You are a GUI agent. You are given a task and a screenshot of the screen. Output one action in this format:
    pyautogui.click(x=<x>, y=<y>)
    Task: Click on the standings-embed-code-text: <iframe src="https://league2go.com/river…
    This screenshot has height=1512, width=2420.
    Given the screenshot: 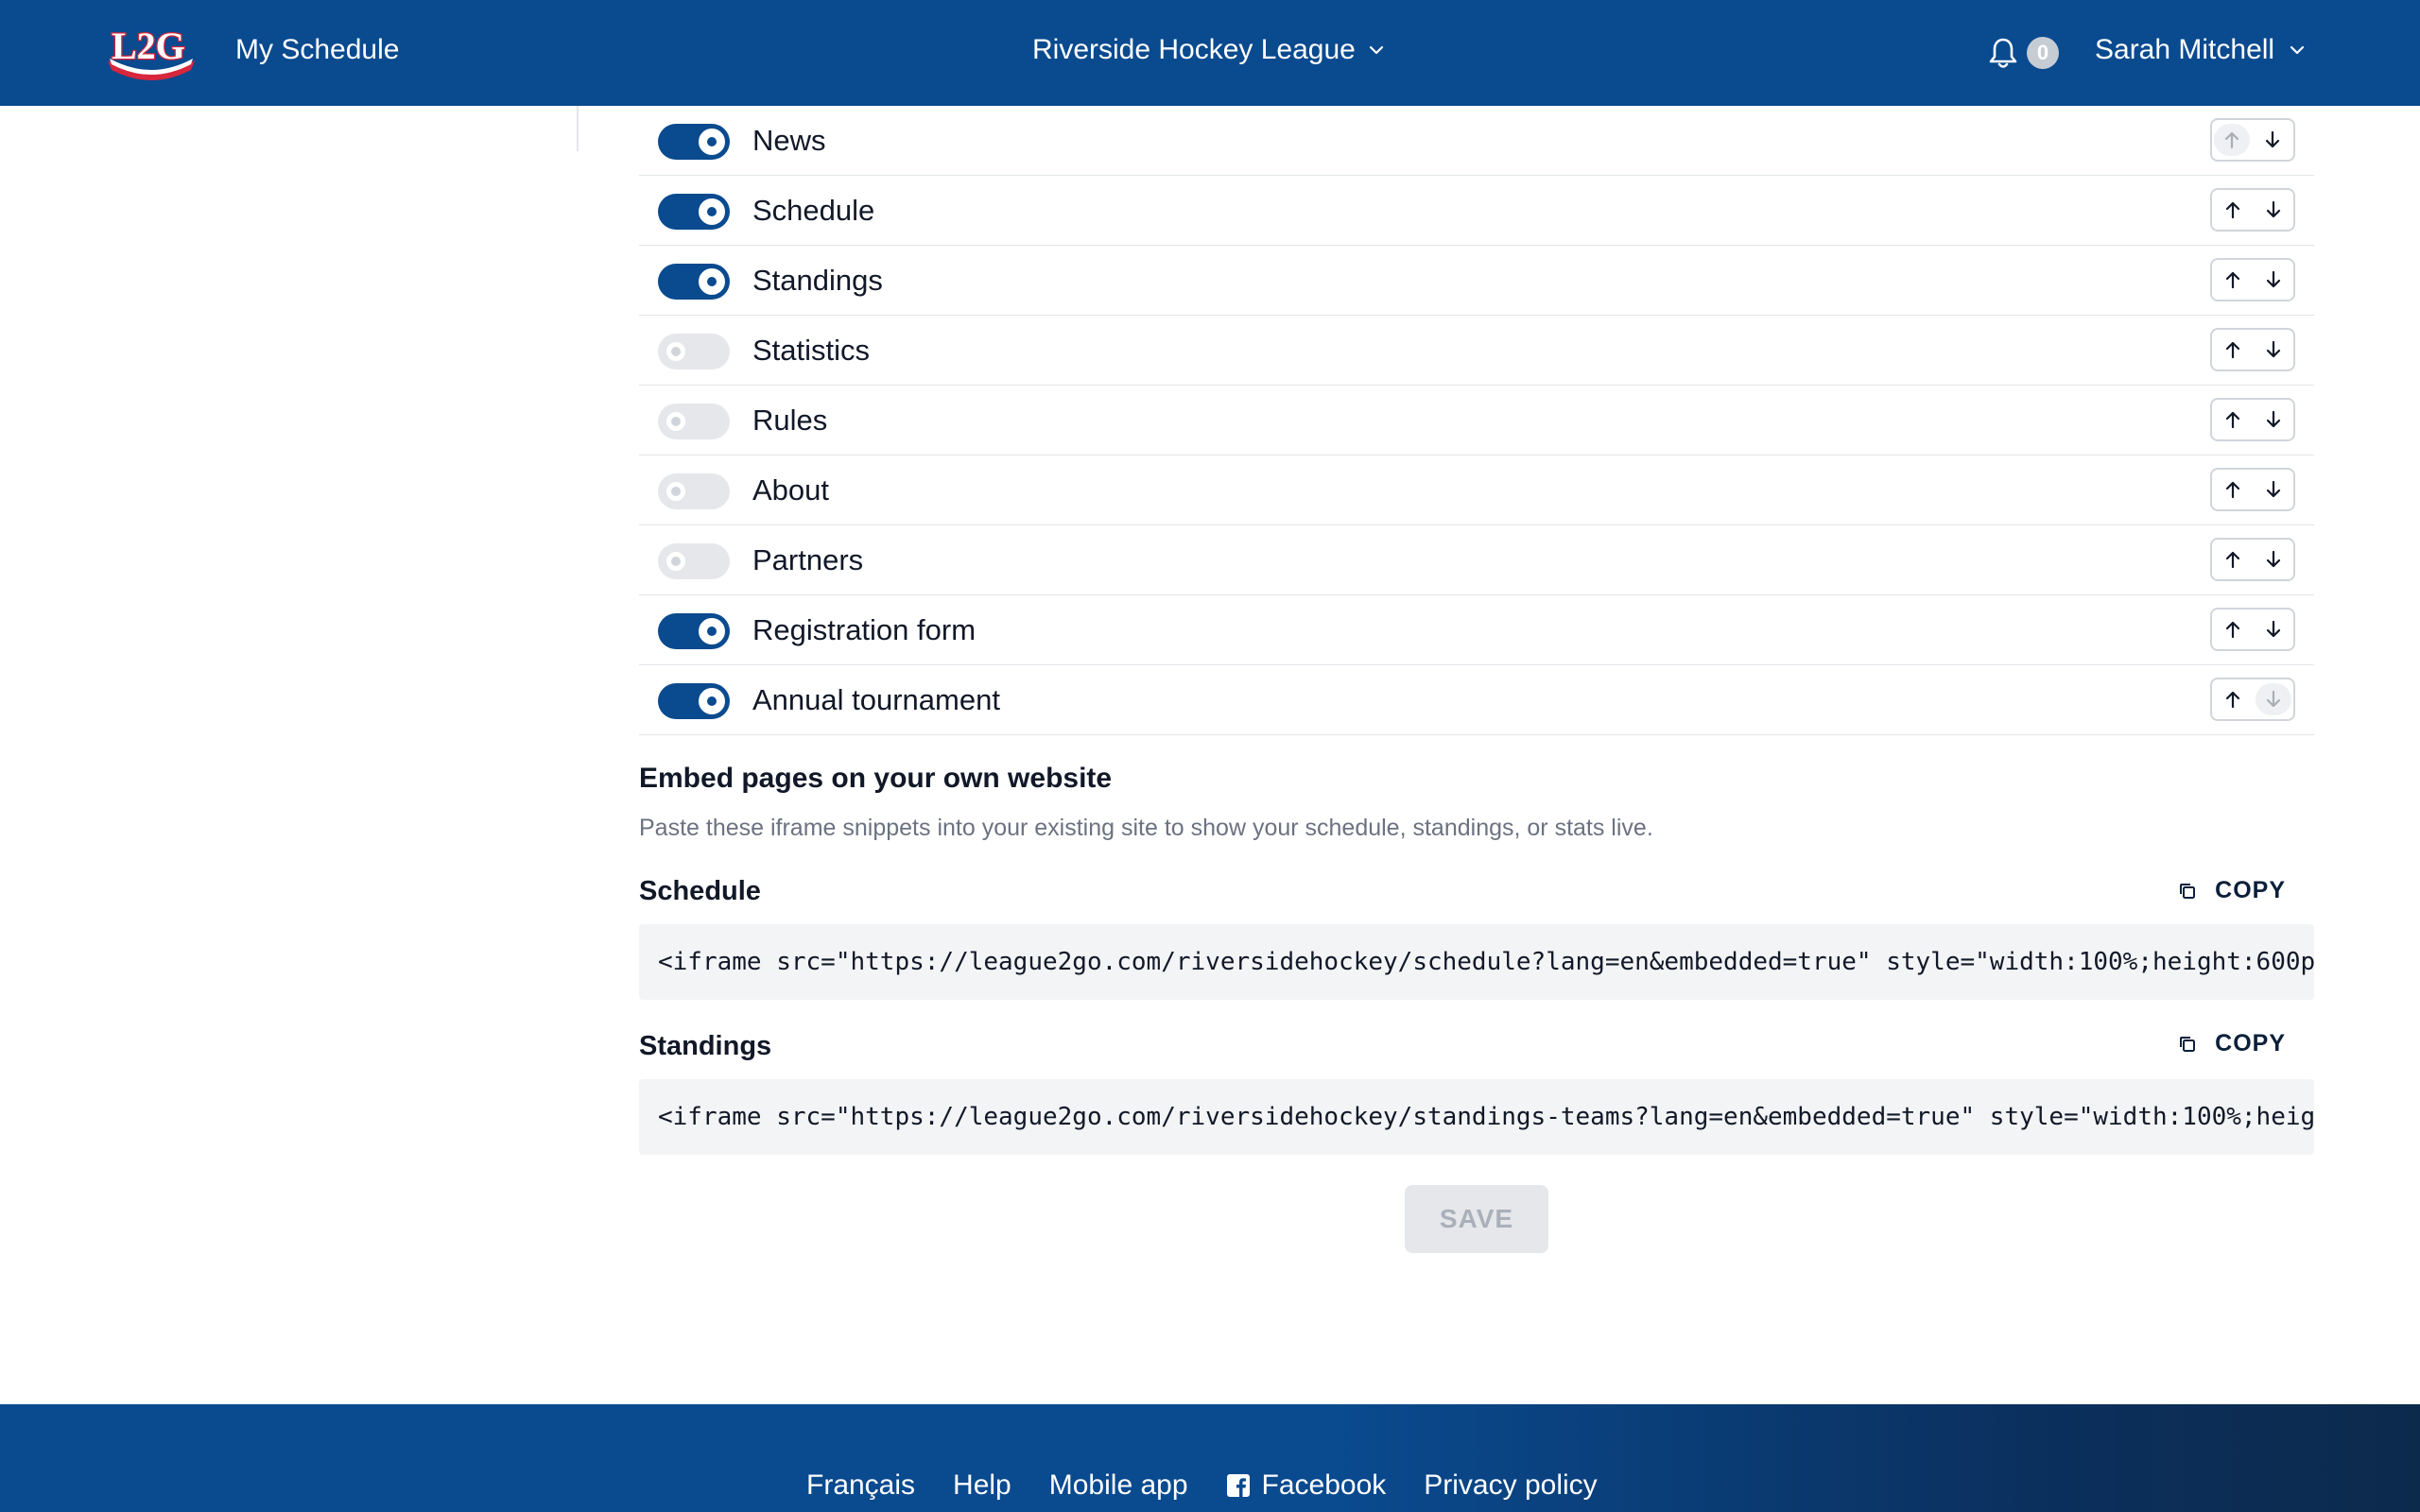 What is the action you would take?
    pyautogui.click(x=1486, y=1117)
    